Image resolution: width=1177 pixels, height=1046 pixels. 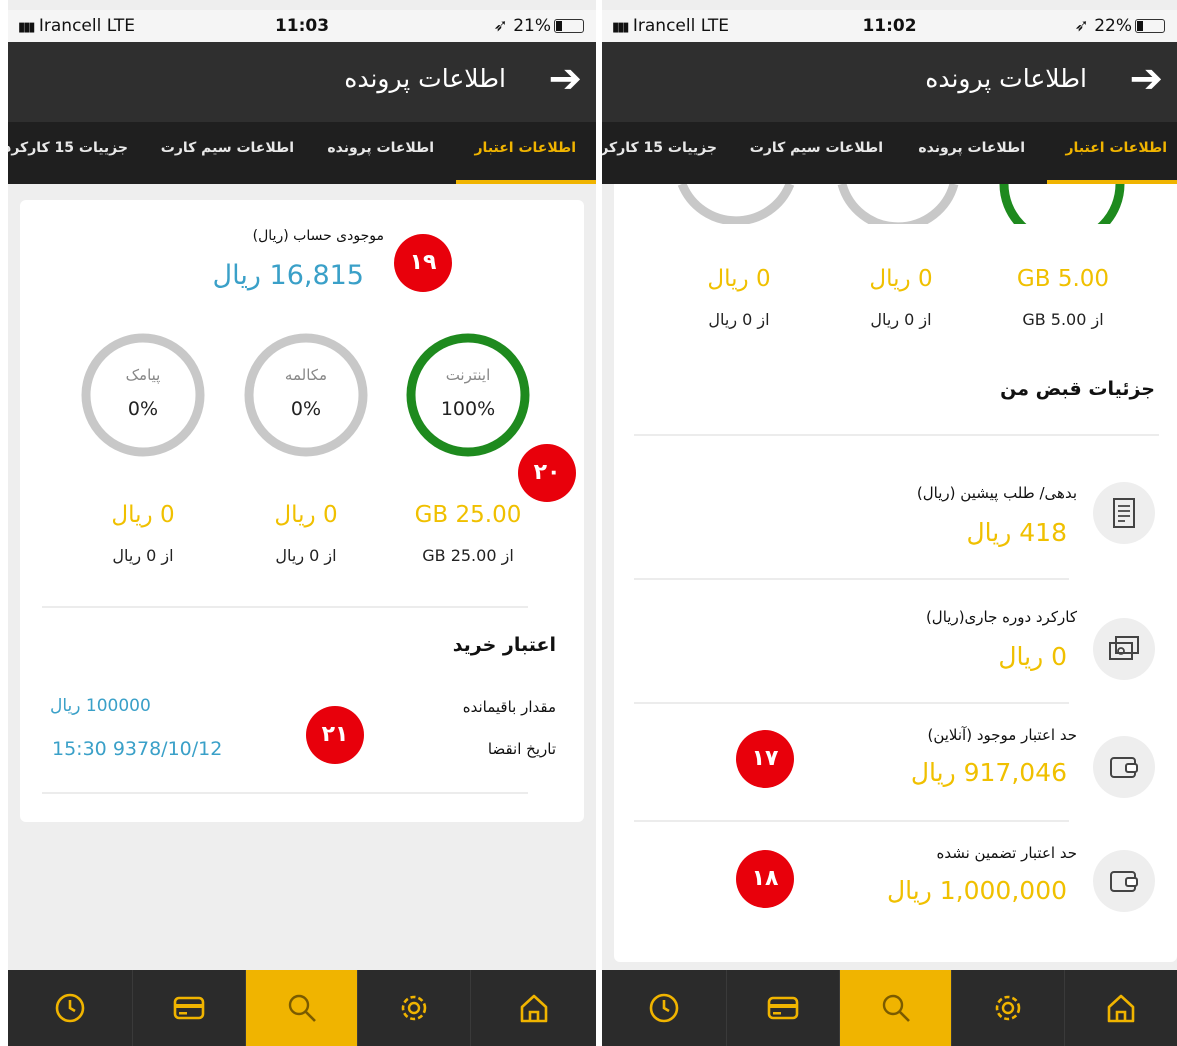 What do you see at coordinates (468, 555) in the screenshot?
I see `internet-of: از 25.00 GB` at bounding box center [468, 555].